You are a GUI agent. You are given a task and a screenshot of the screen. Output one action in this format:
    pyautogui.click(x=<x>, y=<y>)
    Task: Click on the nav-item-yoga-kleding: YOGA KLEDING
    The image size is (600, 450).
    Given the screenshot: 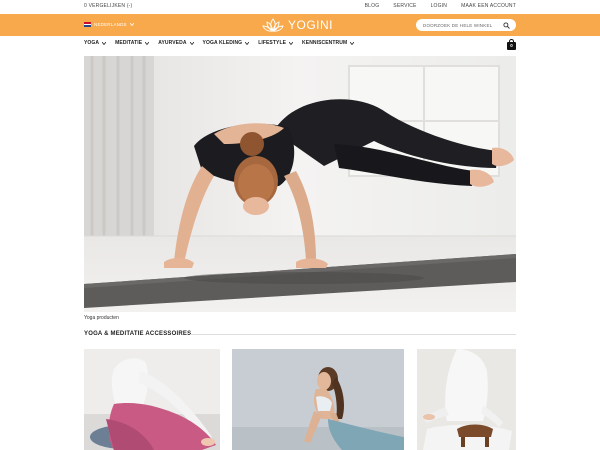 What is the action you would take?
    pyautogui.click(x=226, y=43)
    